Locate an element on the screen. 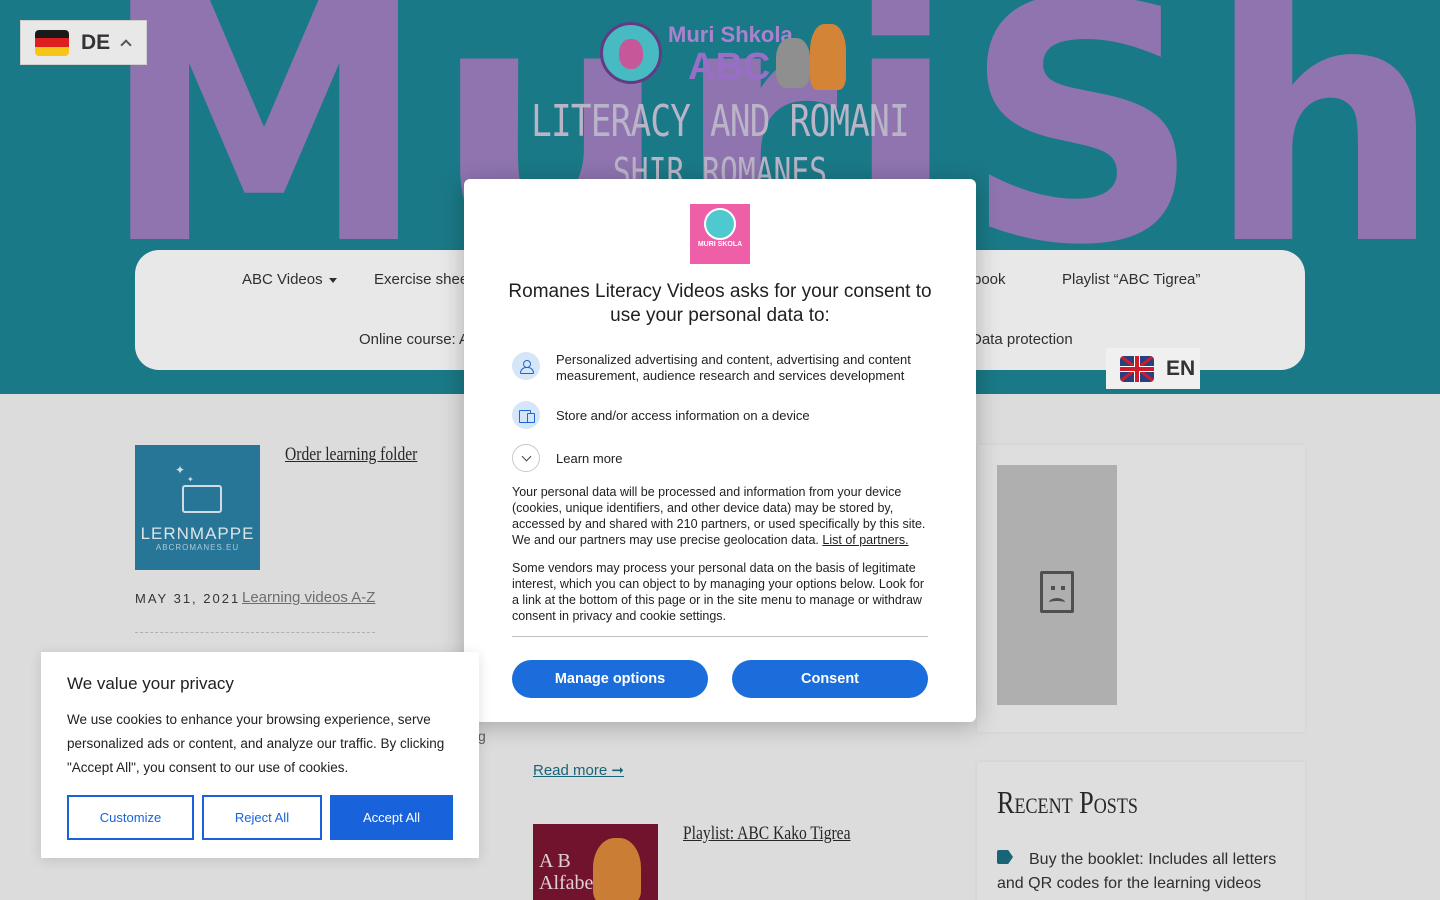 This screenshot has width=1440, height=900. publisher-logo: MURI SKOLA is located at coordinates (720, 234).